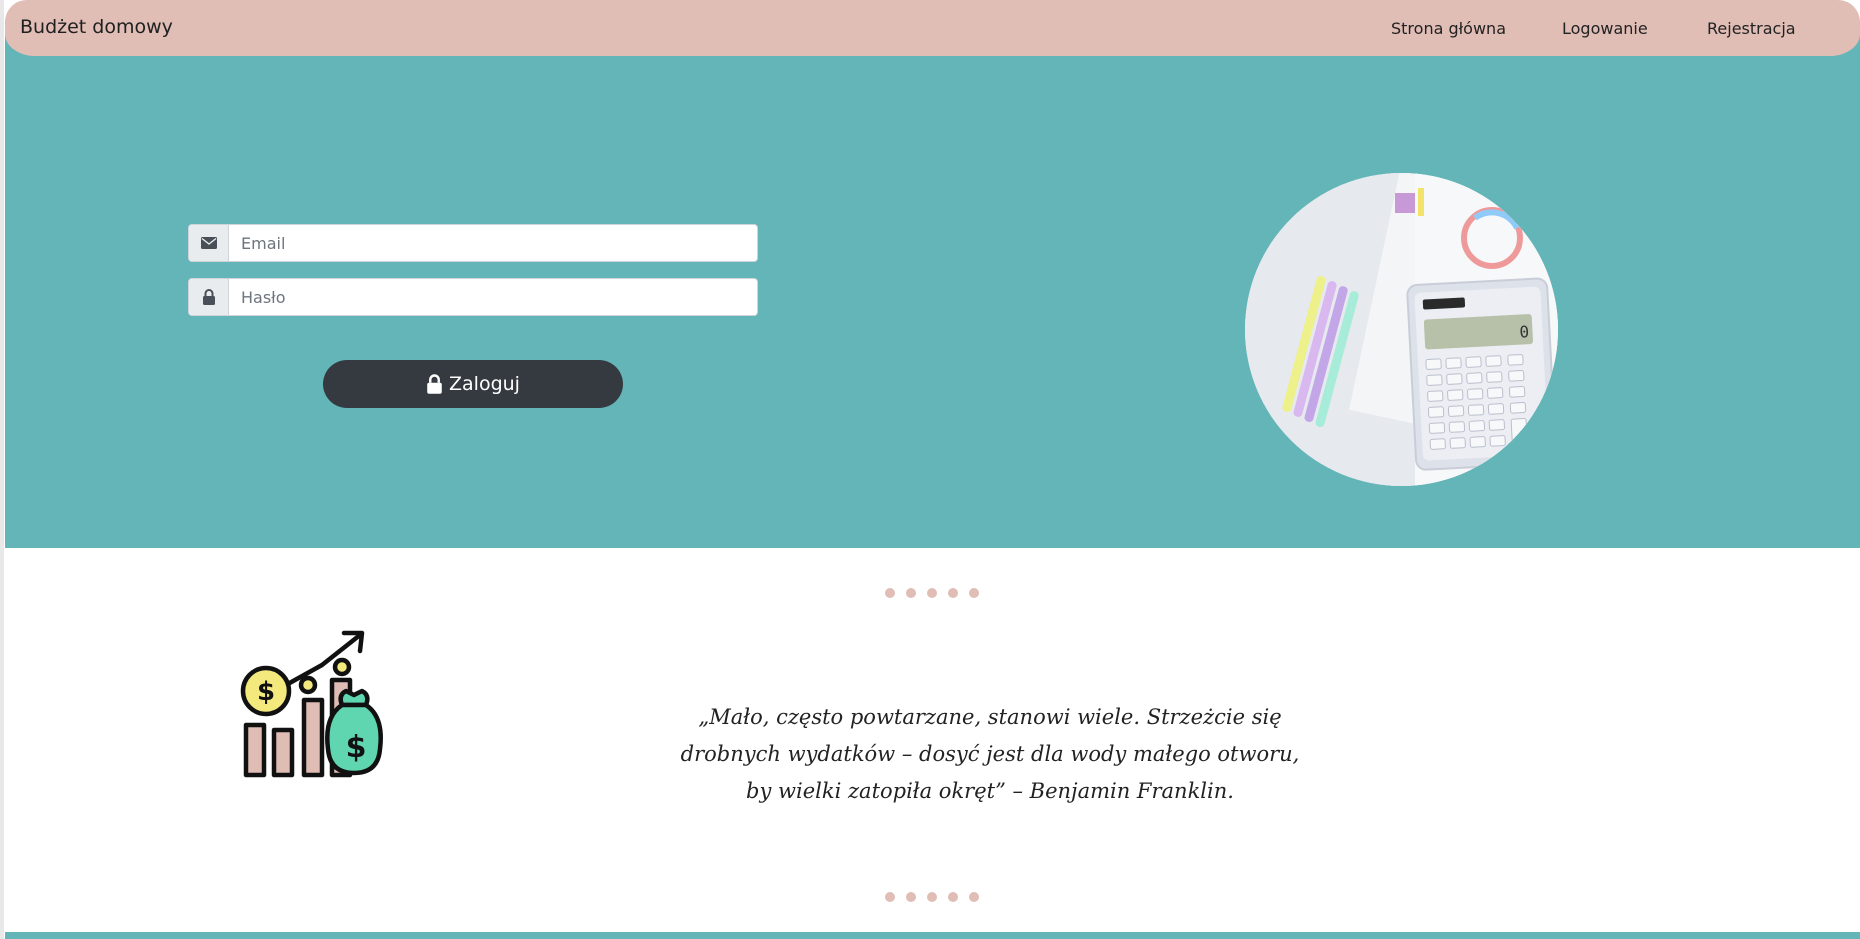  I want to click on divider-dots-bottom, so click(932, 897).